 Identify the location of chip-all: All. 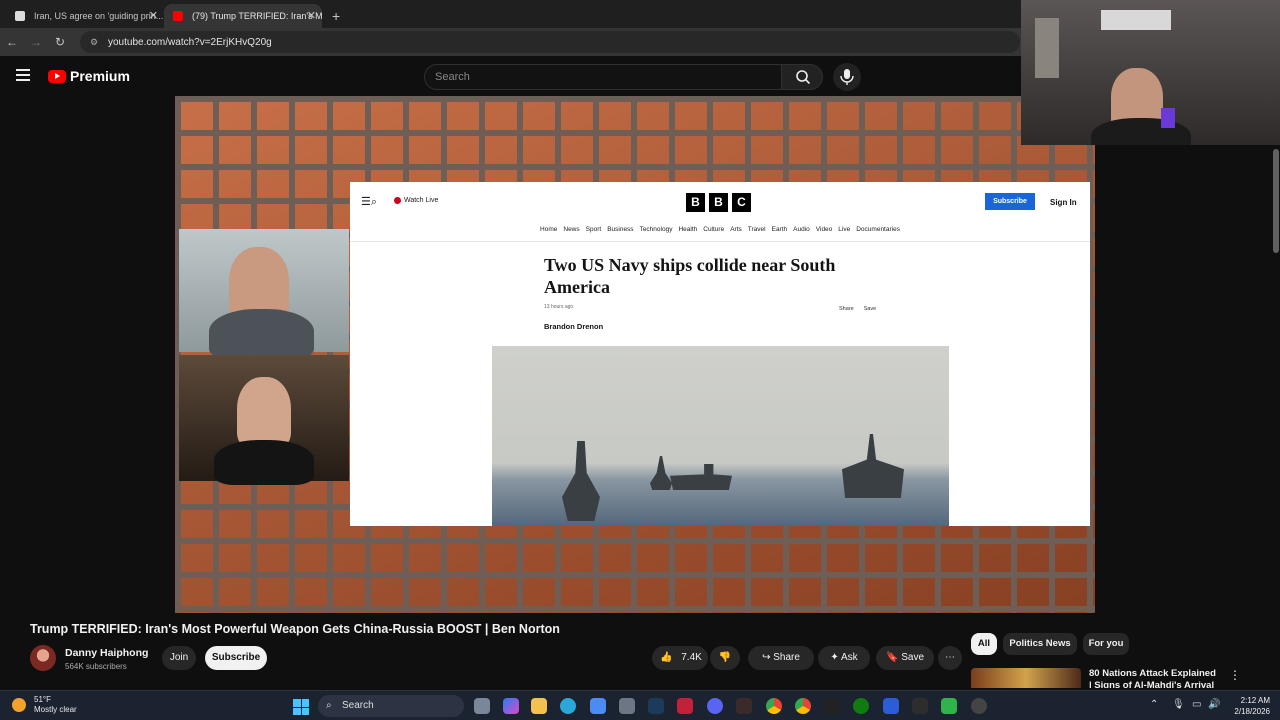
(984, 644).